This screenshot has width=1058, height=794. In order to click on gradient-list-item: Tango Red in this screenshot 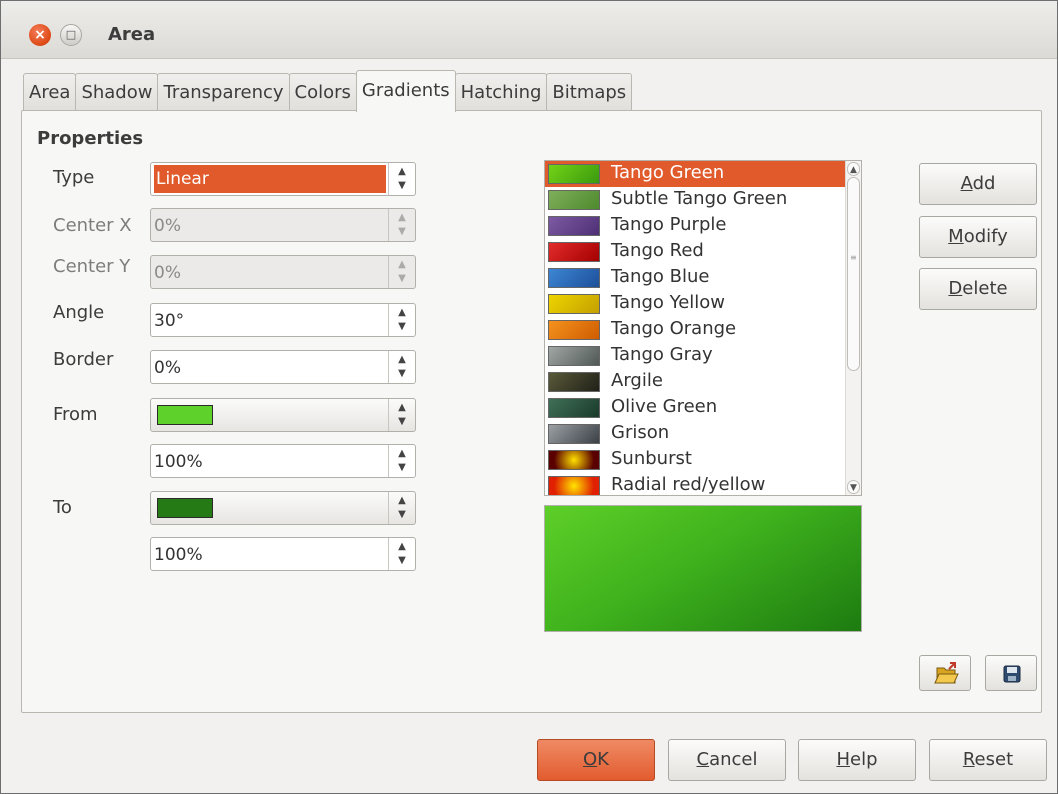, I will do `click(695, 252)`.